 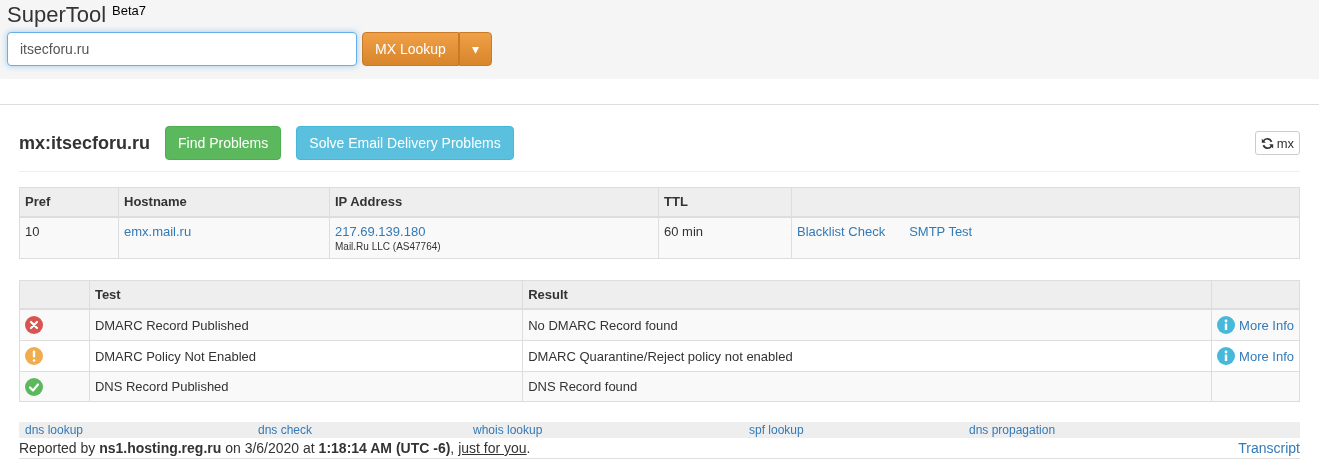 What do you see at coordinates (306, 294) in the screenshot?
I see `column-header: Test` at bounding box center [306, 294].